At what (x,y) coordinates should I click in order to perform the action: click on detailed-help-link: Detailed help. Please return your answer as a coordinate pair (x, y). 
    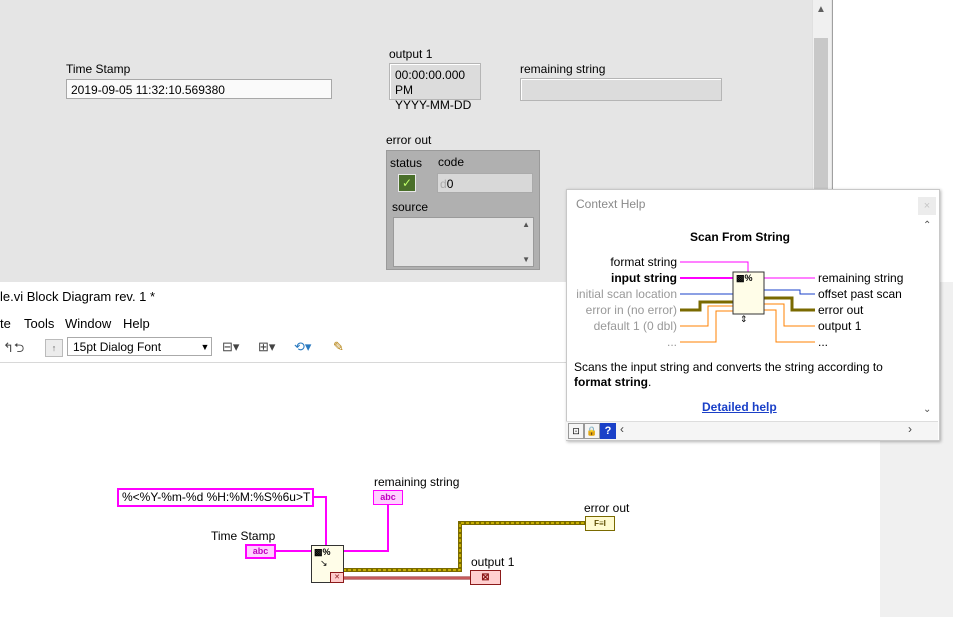
    Looking at the image, I should click on (739, 407).